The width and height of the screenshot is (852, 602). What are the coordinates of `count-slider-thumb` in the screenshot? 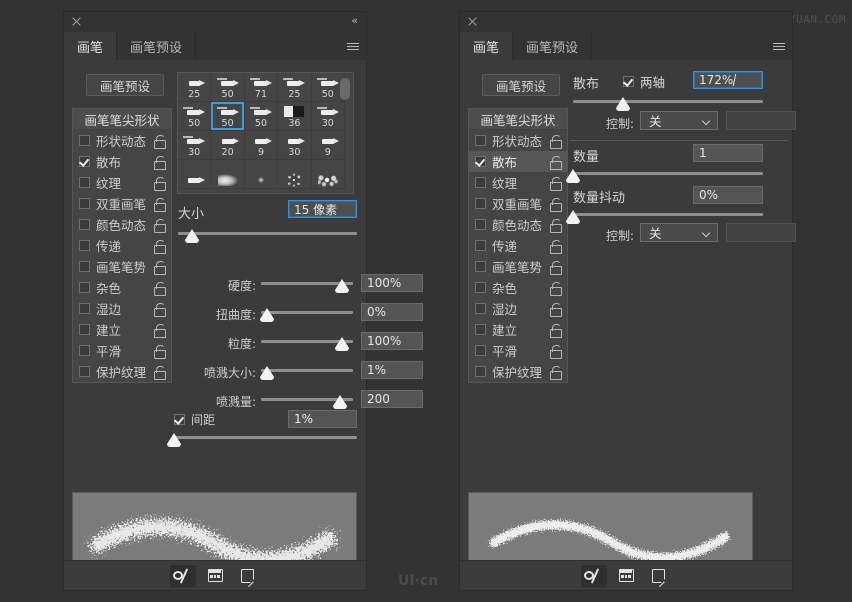 It's located at (573, 176).